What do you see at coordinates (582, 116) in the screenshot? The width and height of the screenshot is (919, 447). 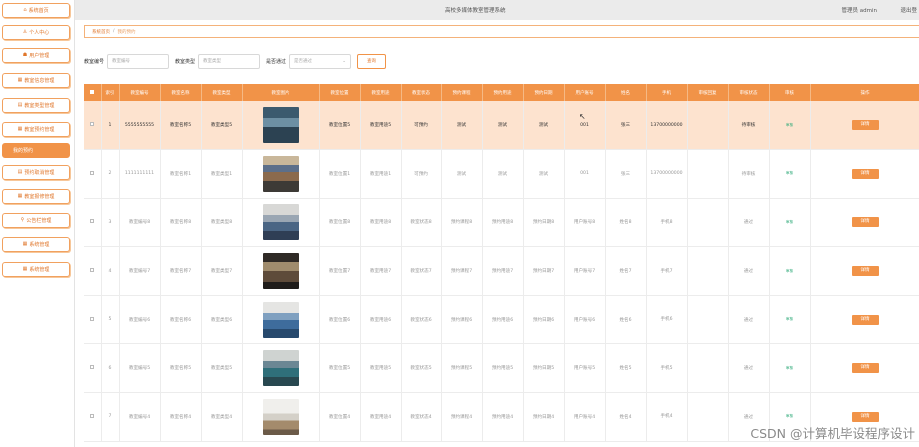 I see `mouse-cursor-icon: ↖` at bounding box center [582, 116].